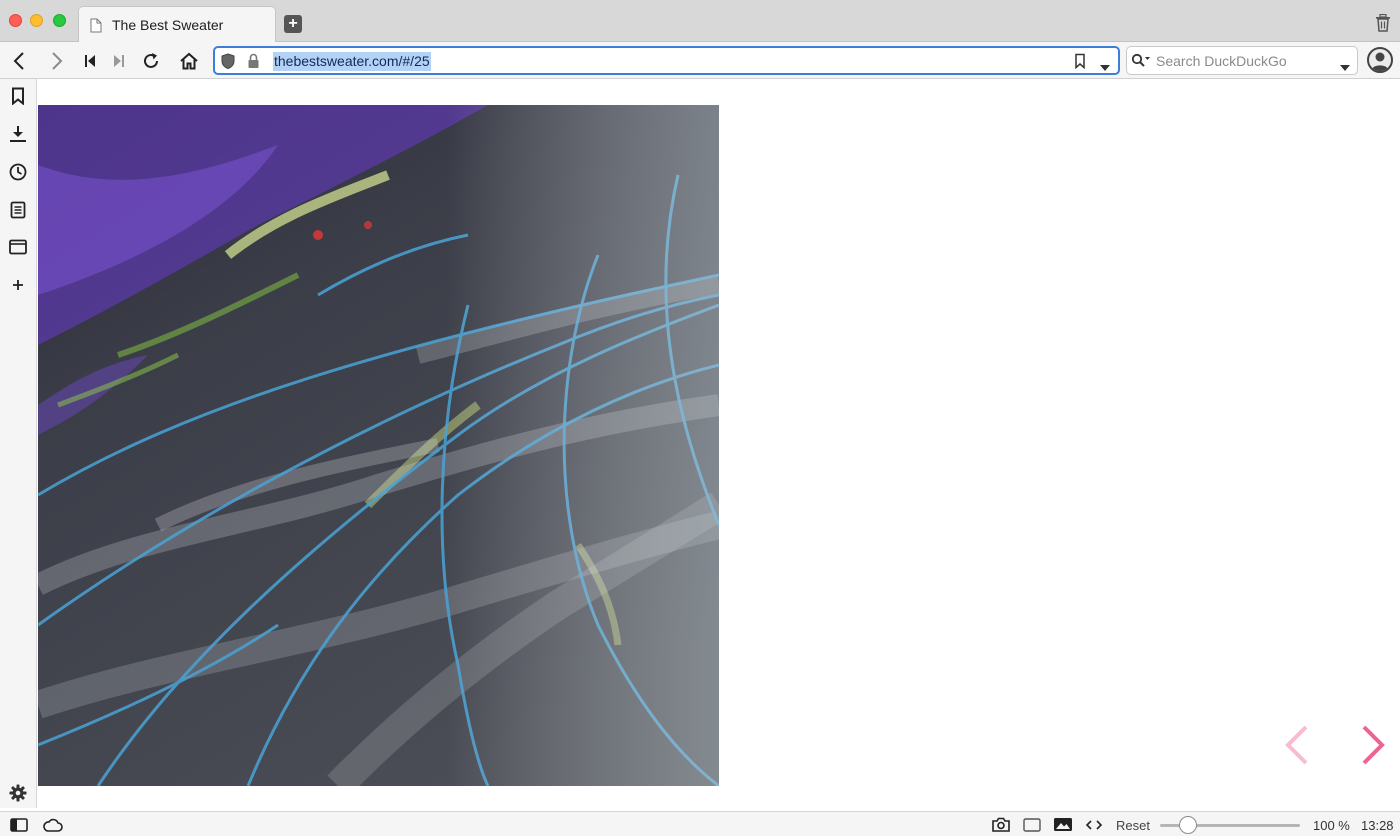 Image resolution: width=1400 pixels, height=836 pixels. I want to click on home-icon, so click(189, 61).